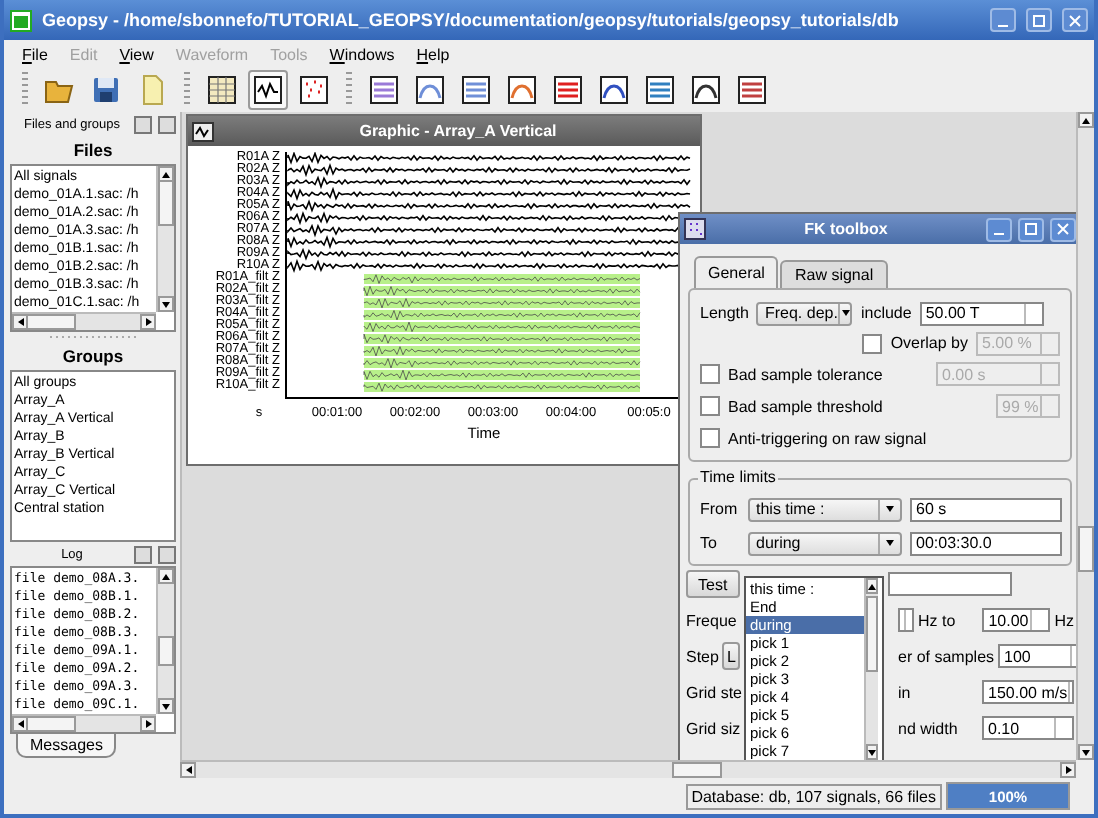 The image size is (1098, 818). Describe the element at coordinates (35, 54) in the screenshot. I see `menu-item: File` at that location.